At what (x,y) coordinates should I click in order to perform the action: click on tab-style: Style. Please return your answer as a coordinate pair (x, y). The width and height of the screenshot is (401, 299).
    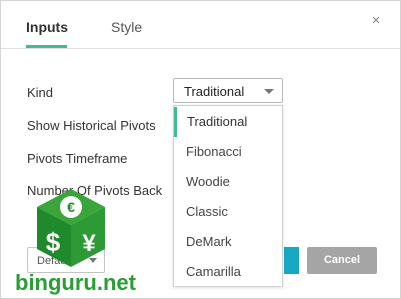
    Looking at the image, I should click on (126, 27).